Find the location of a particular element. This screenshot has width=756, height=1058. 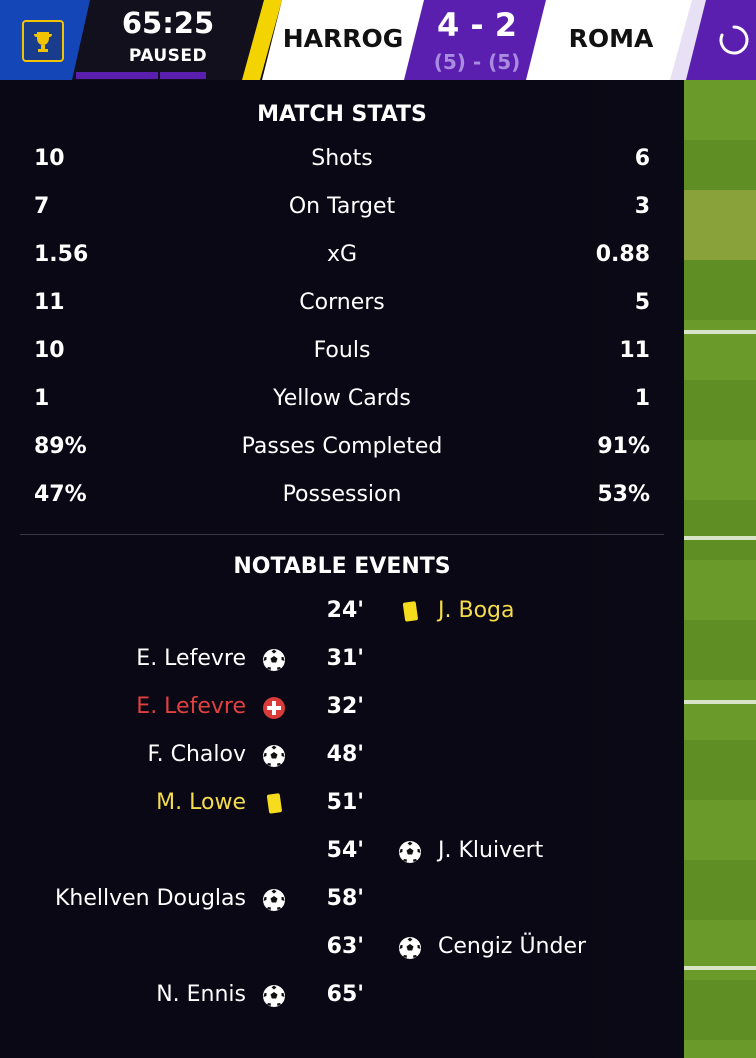

penalty-score: (5) - (5) is located at coordinates (477, 62).